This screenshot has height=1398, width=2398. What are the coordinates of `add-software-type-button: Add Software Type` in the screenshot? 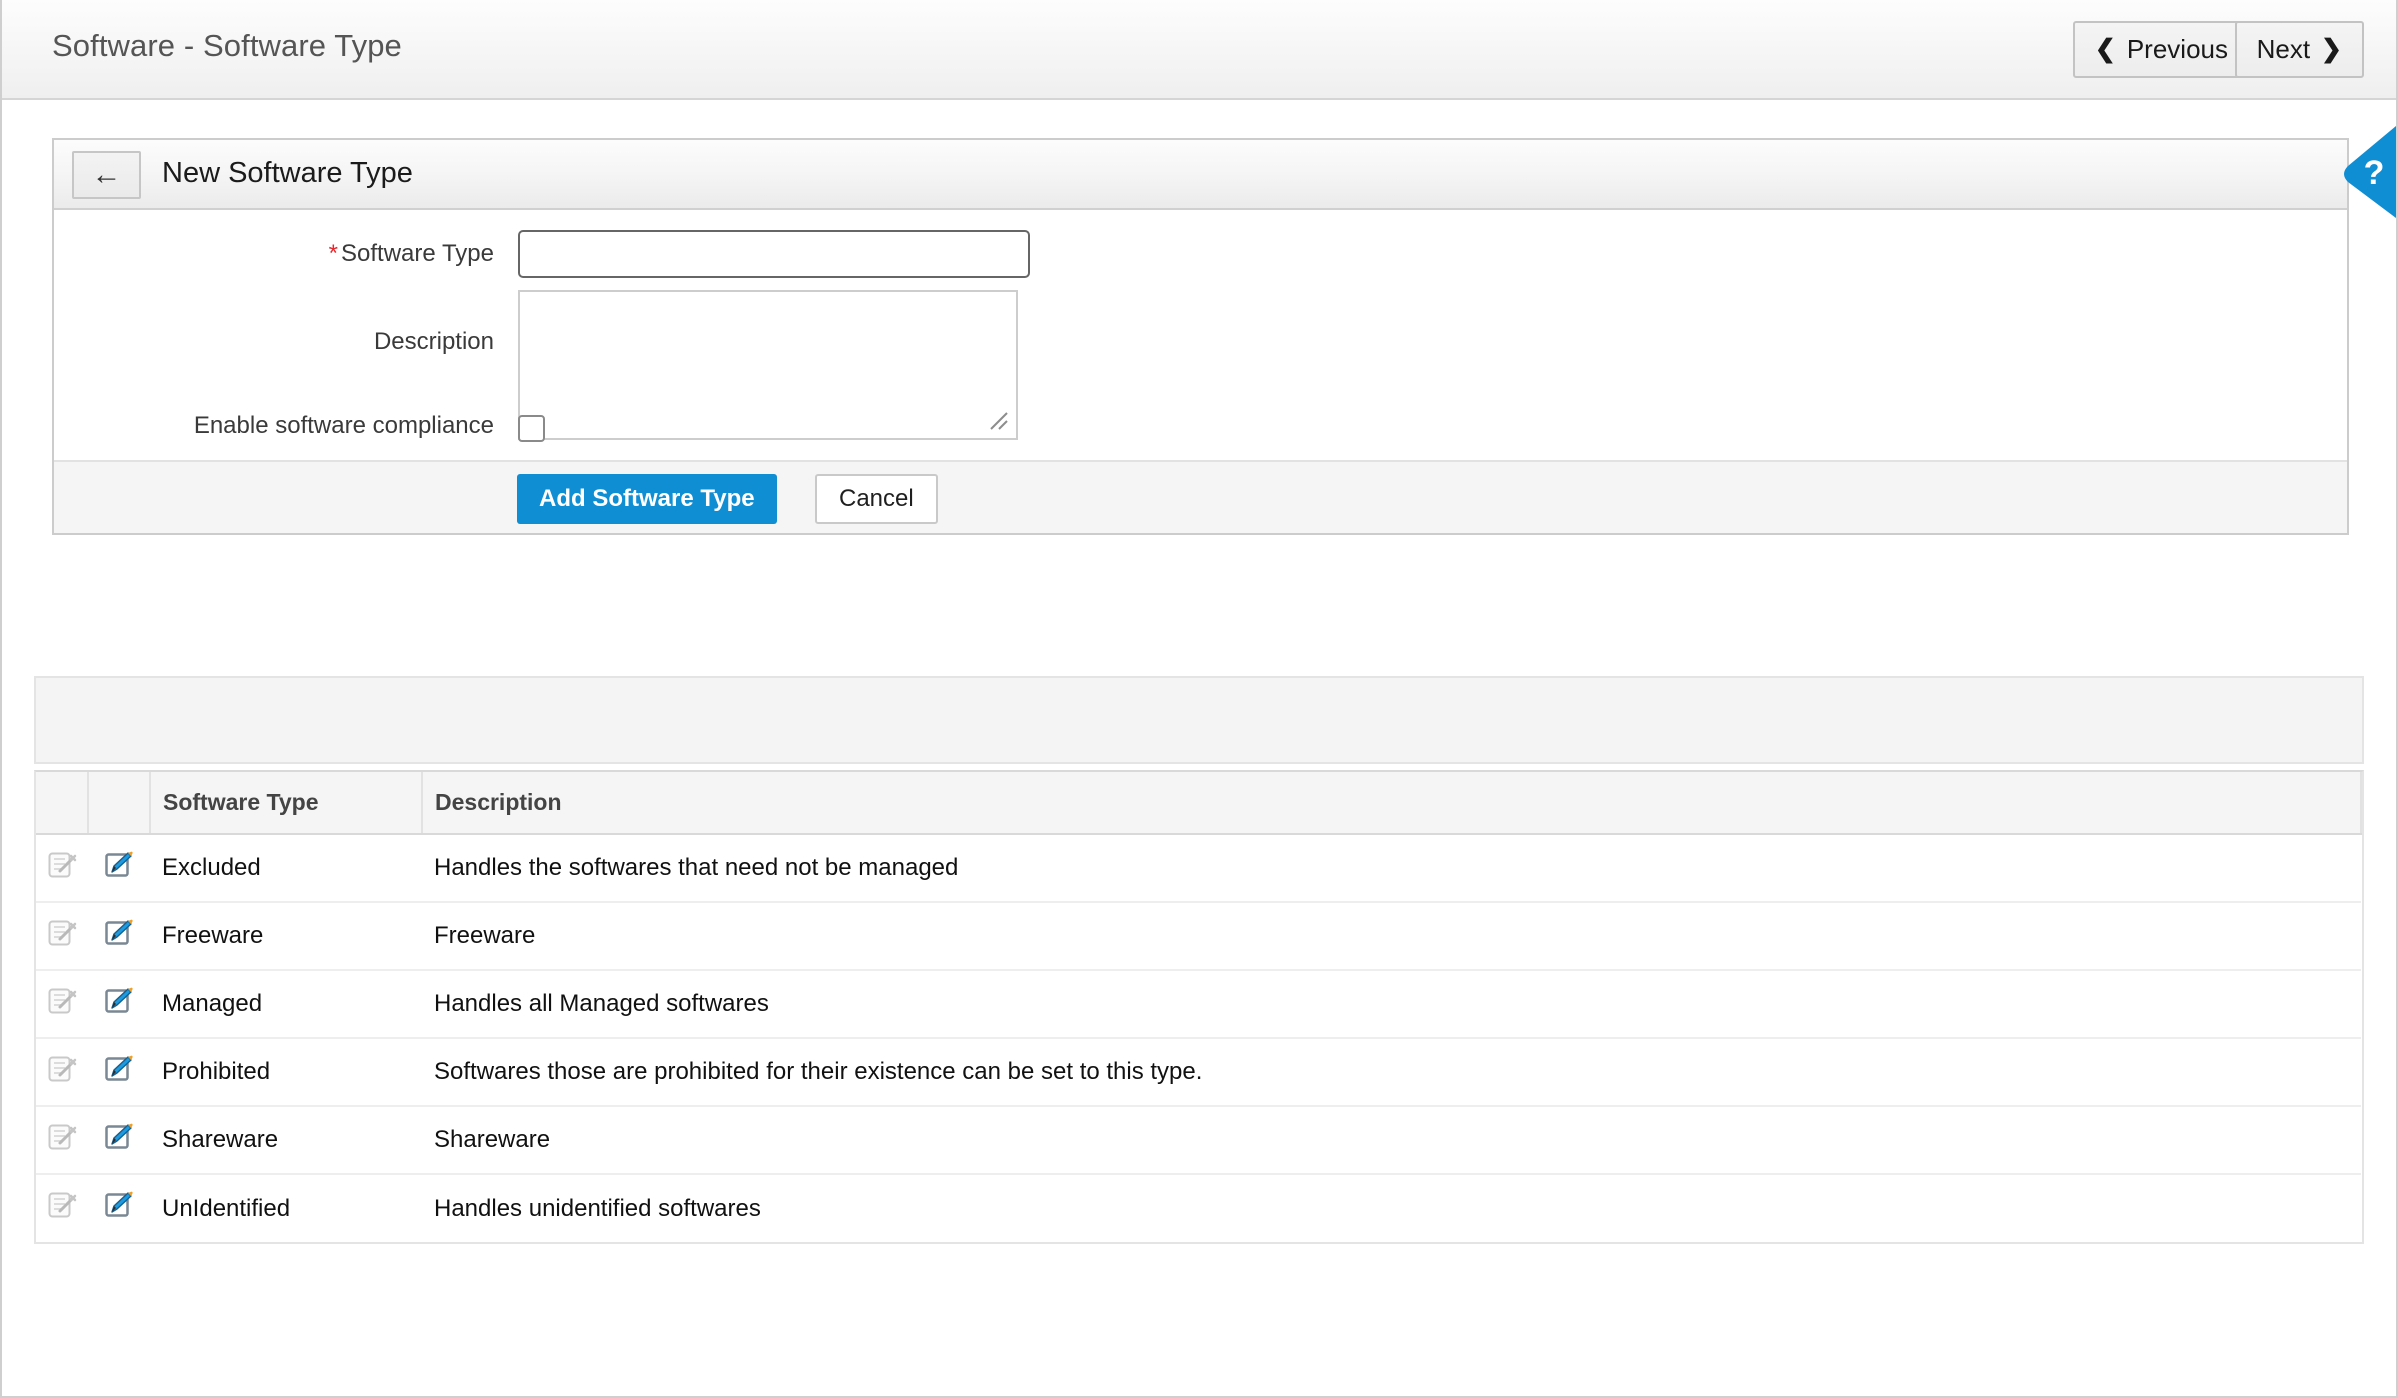 It's located at (647, 499).